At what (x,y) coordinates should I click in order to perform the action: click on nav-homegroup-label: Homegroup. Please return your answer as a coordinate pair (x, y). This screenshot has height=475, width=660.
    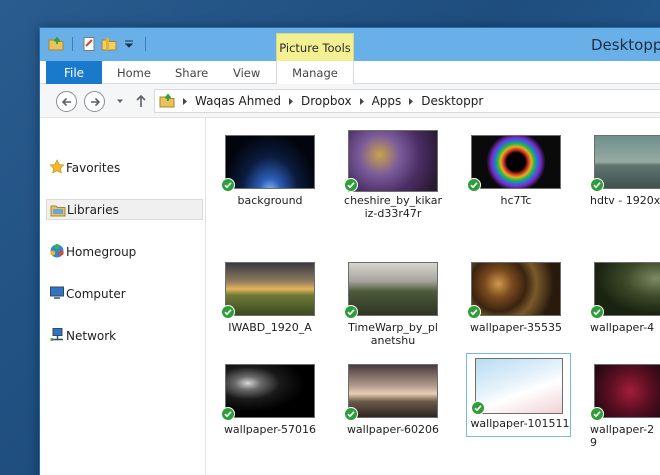
    Looking at the image, I should click on (101, 251).